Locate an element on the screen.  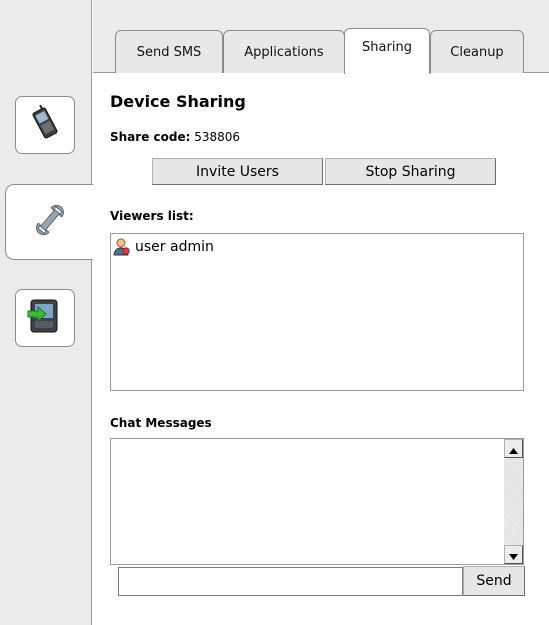
list-item: user admin is located at coordinates (163, 247).